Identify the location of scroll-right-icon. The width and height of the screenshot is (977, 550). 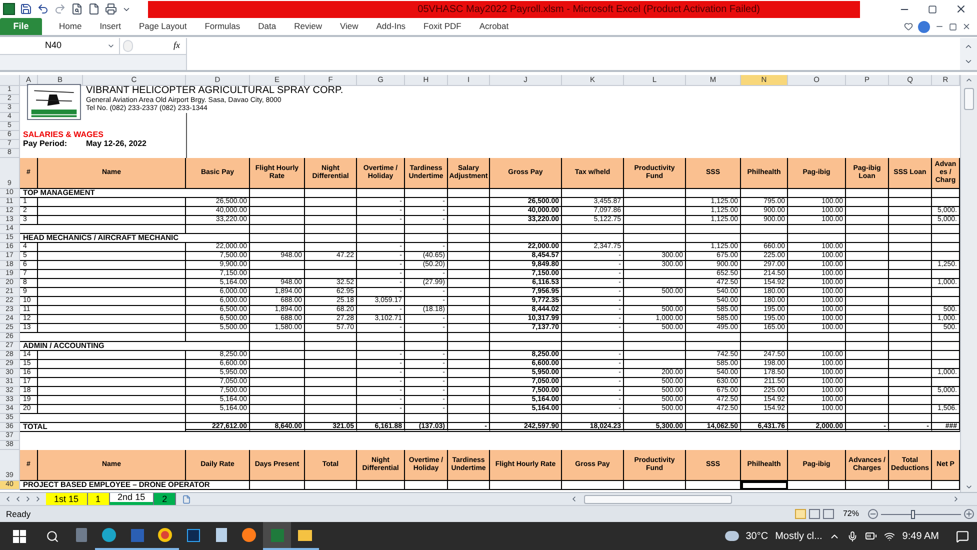
(956, 499).